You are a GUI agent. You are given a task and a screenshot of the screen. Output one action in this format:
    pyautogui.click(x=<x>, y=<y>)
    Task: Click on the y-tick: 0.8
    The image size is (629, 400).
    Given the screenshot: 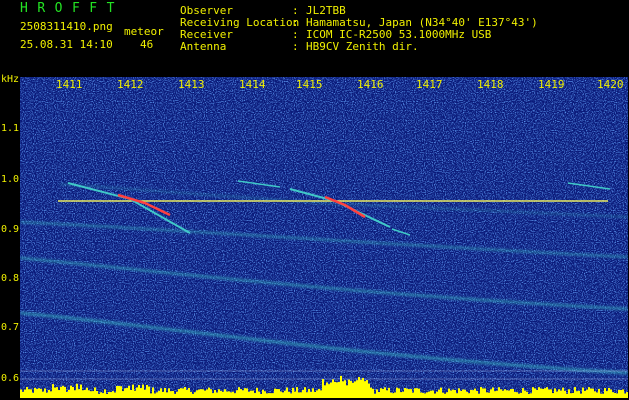 What is the action you would take?
    pyautogui.click(x=10, y=278)
    